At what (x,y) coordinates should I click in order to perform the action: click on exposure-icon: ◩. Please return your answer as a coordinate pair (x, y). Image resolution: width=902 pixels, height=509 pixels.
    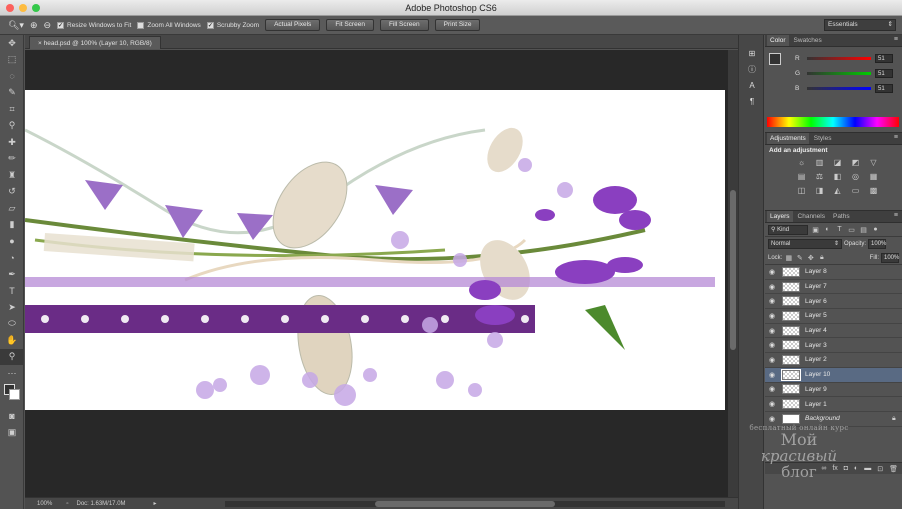
    Looking at the image, I should click on (855, 162).